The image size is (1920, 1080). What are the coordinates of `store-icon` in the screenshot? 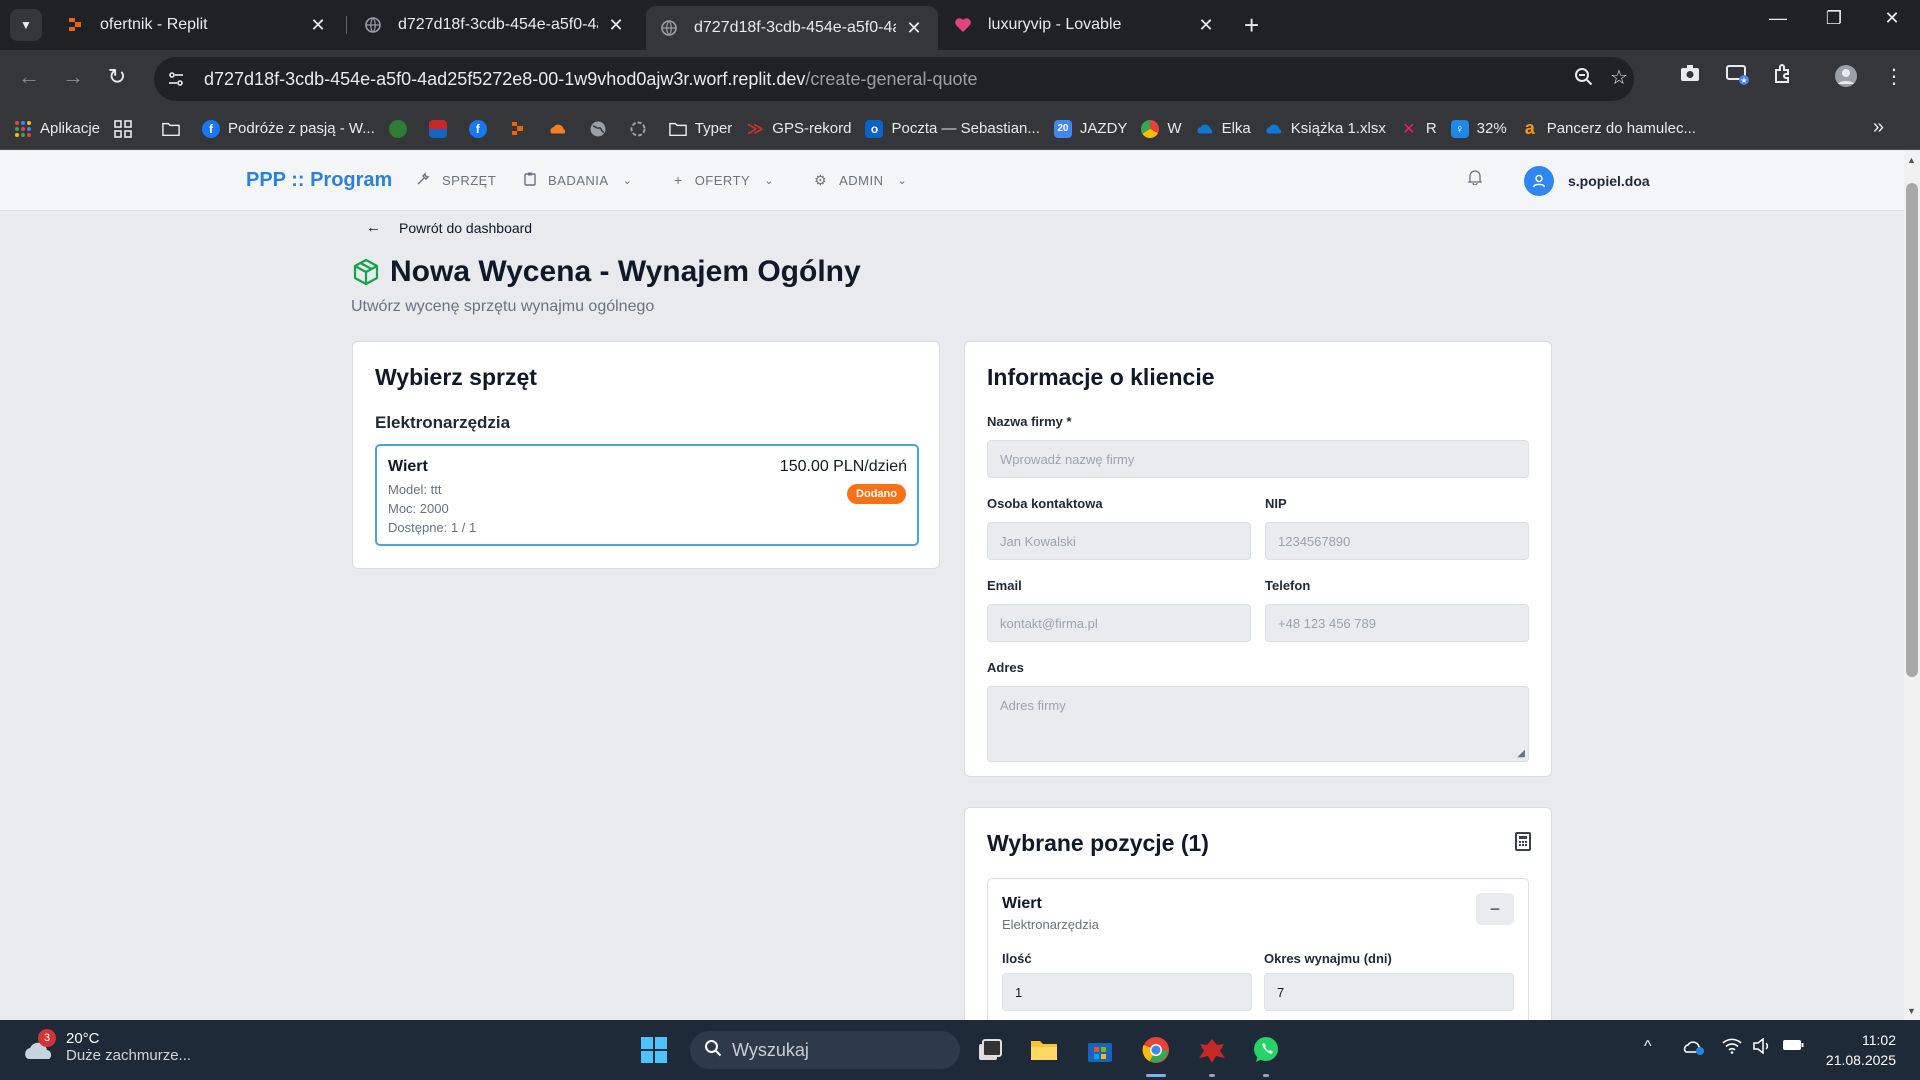 It's located at (1100, 1050).